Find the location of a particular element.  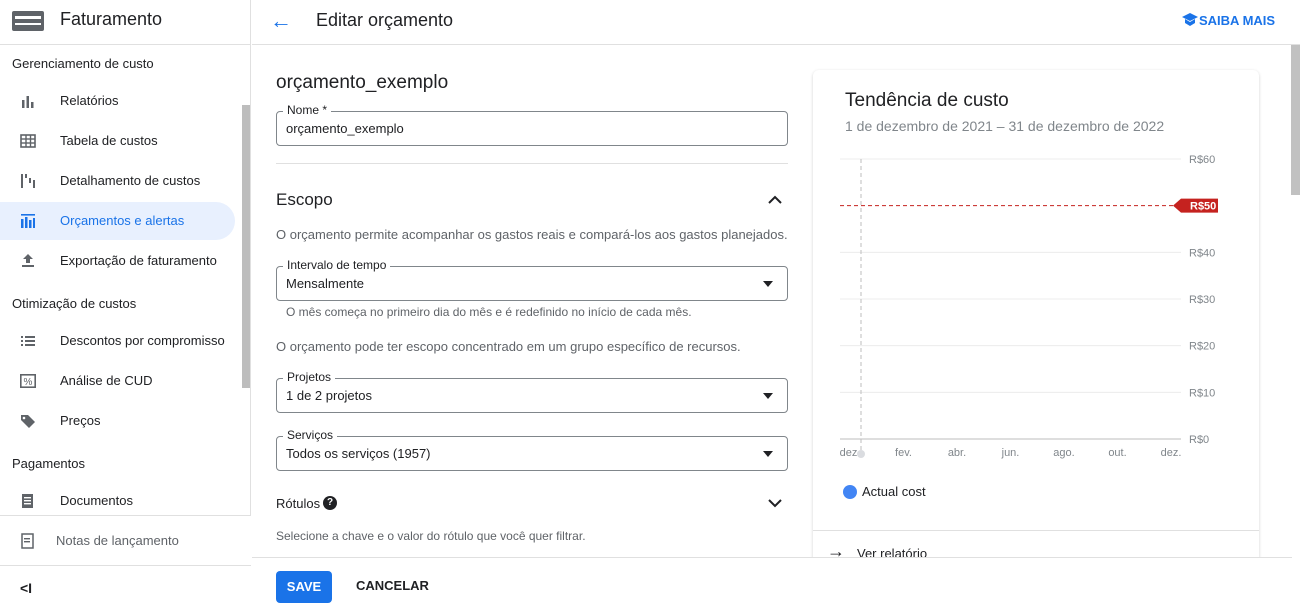

data-point is located at coordinates (861, 454).